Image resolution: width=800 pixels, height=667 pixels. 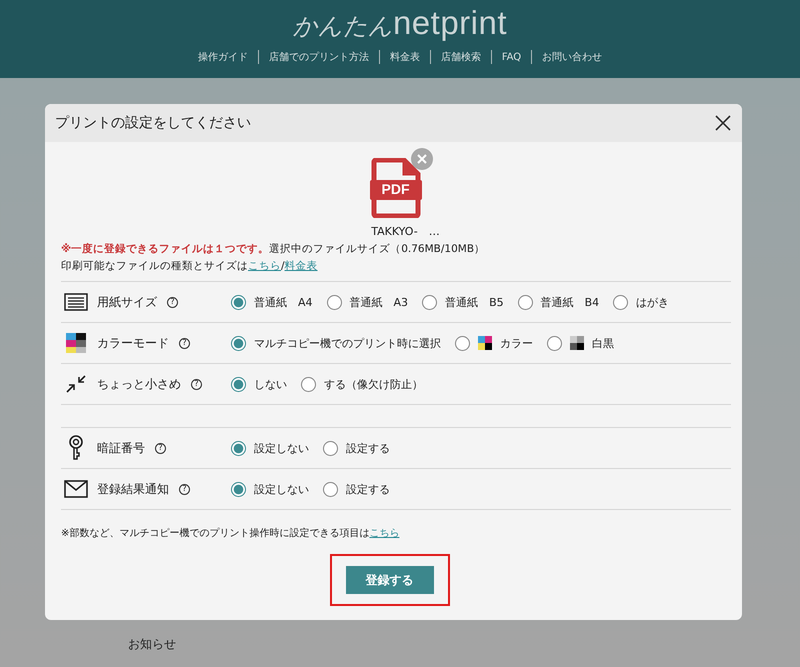 What do you see at coordinates (76, 343) in the screenshot?
I see `color-grid-icon` at bounding box center [76, 343].